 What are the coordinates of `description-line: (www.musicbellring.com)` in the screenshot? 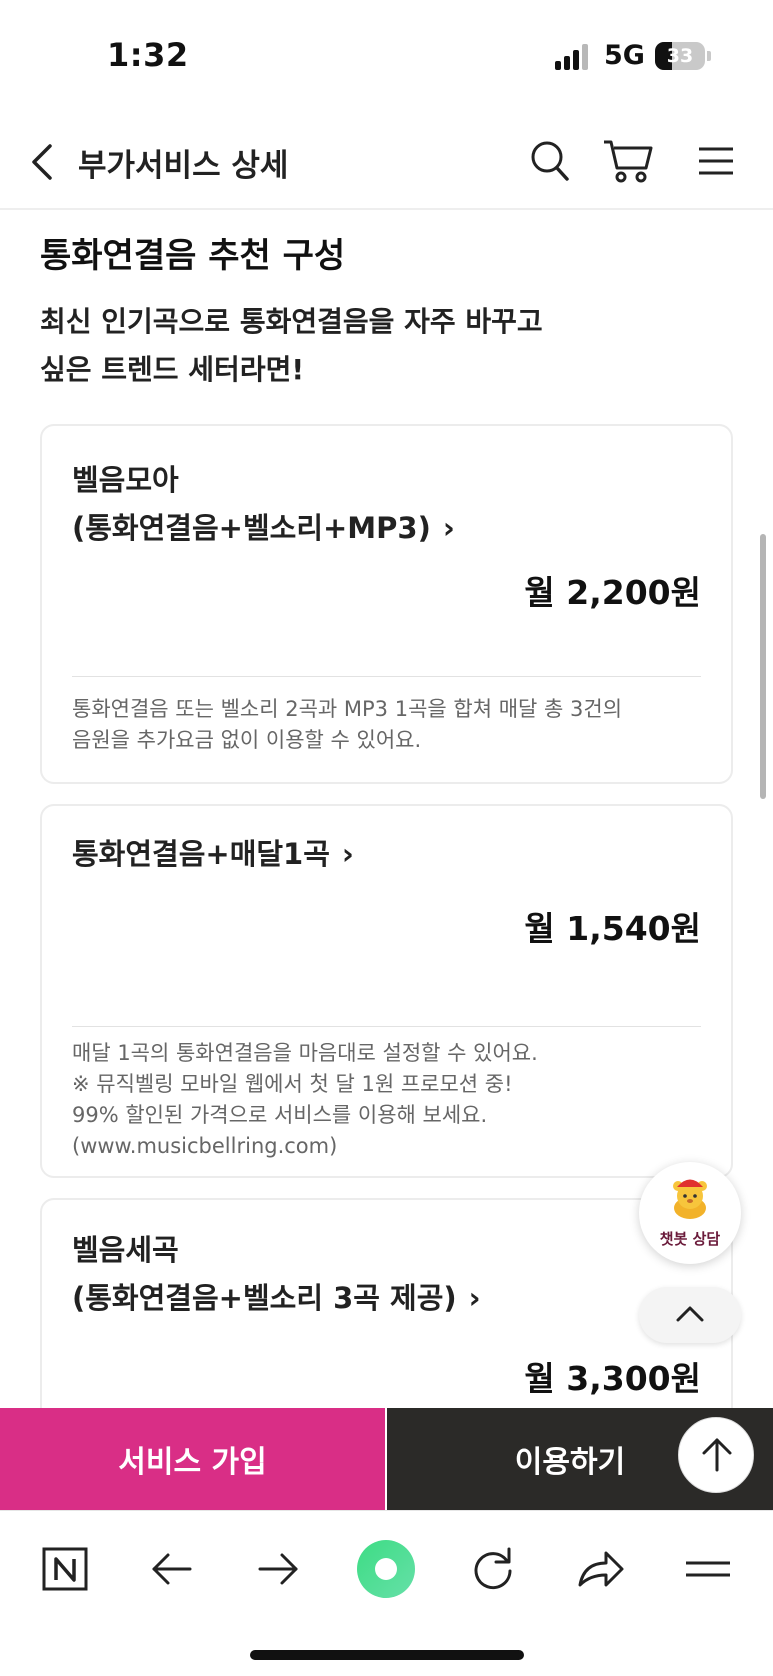 It's located at (205, 1146).